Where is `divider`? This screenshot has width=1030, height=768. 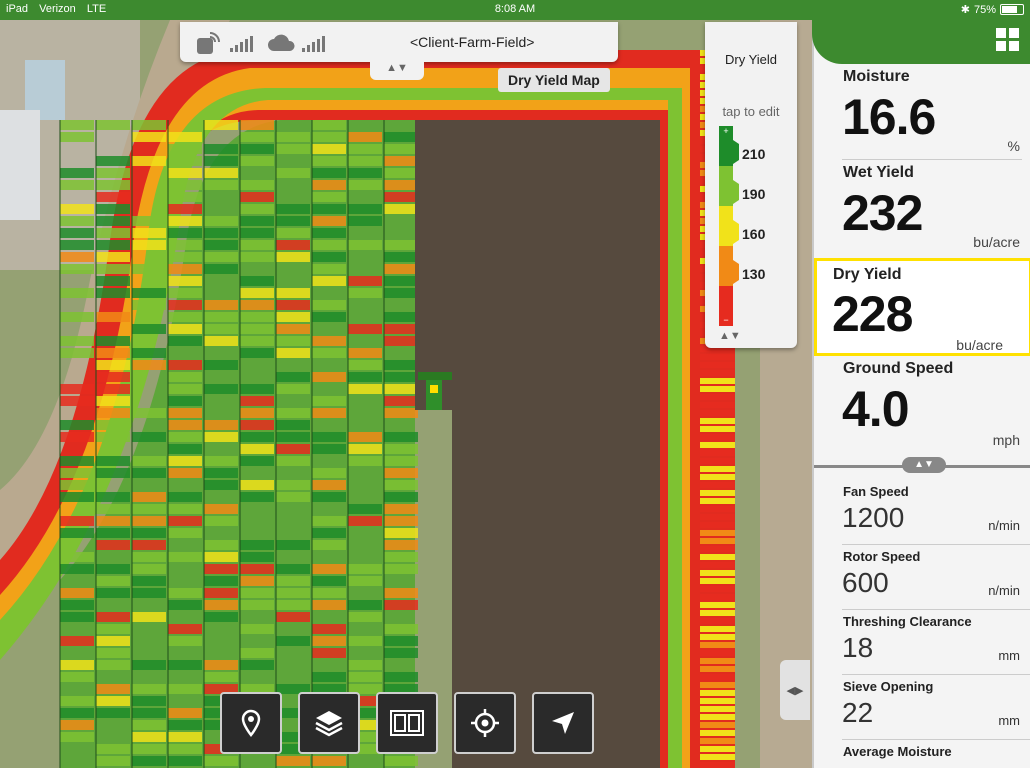 divider is located at coordinates (936, 609).